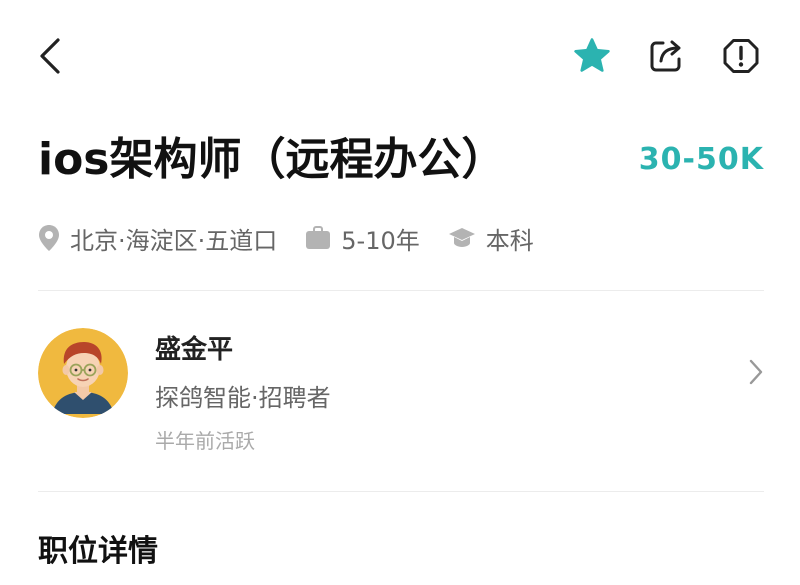  Describe the element at coordinates (49, 238) in the screenshot. I see `location-pin-icon` at that location.